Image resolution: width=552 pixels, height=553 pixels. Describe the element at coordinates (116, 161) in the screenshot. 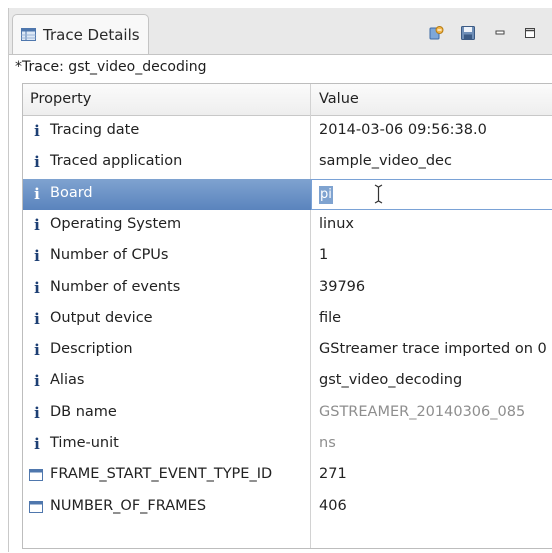

I see `property-name: Traced application` at that location.